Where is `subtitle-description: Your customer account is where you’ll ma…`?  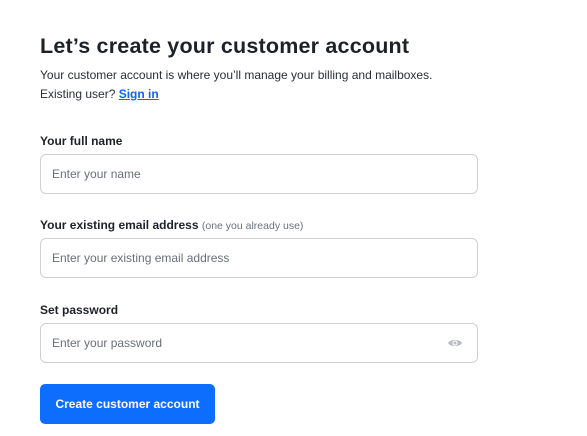
subtitle-description: Your customer account is where you’ll ma… is located at coordinates (236, 75).